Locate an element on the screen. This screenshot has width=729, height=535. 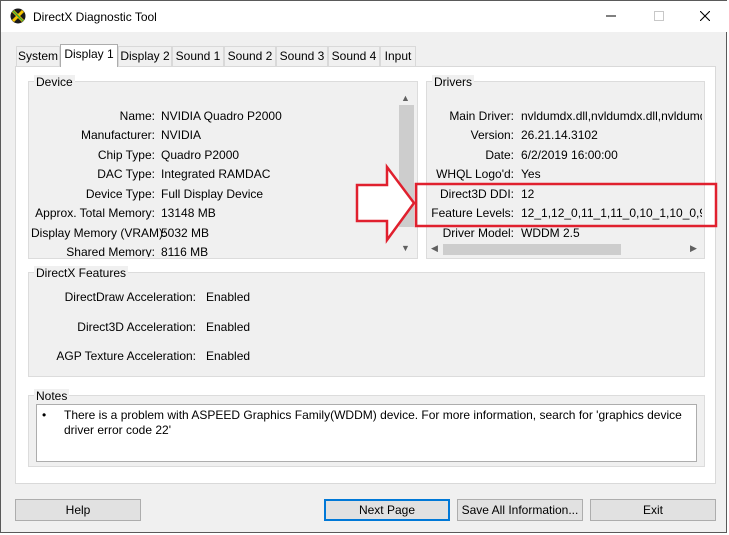
driver-label: Version: is located at coordinates (492, 135).